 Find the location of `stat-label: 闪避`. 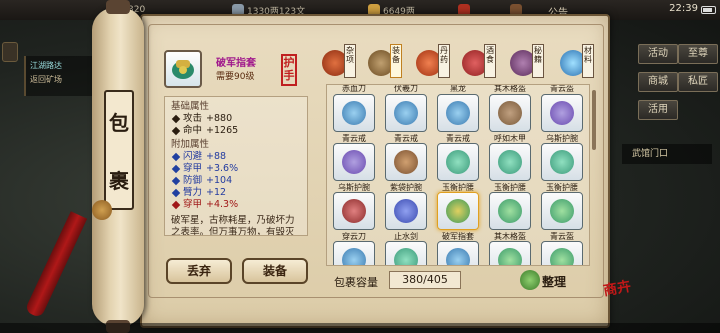

stat-label: 闪避 is located at coordinates (193, 156).